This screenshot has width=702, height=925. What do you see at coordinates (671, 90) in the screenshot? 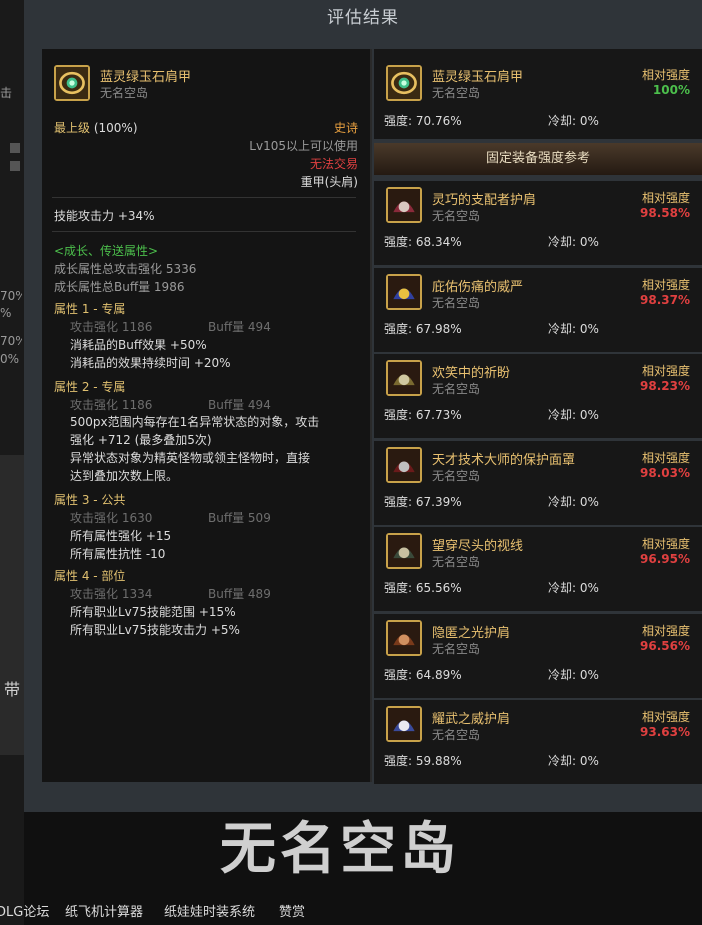
I see `relative-strength-value: 100%` at bounding box center [671, 90].